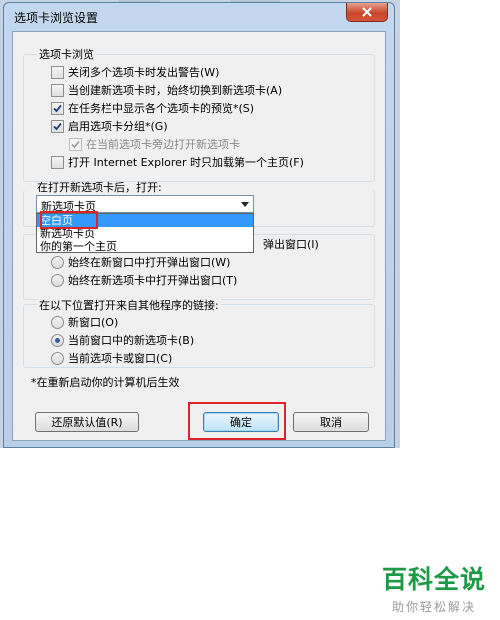  What do you see at coordinates (163, 144) in the screenshot?
I see `option-label: 在当前选项卡旁边打开新选项卡` at bounding box center [163, 144].